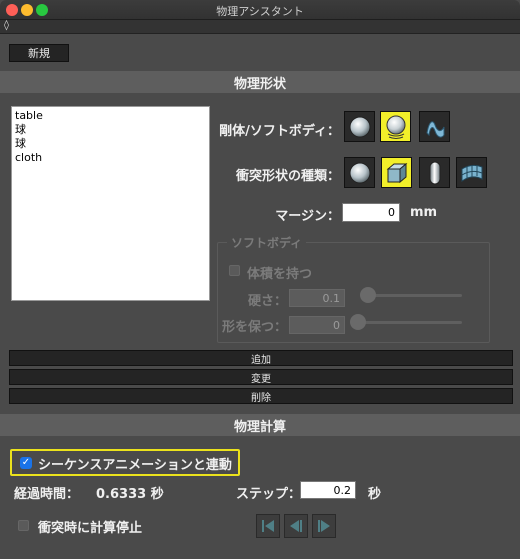 The height and width of the screenshot is (559, 520). I want to click on box-icon, so click(396, 172).